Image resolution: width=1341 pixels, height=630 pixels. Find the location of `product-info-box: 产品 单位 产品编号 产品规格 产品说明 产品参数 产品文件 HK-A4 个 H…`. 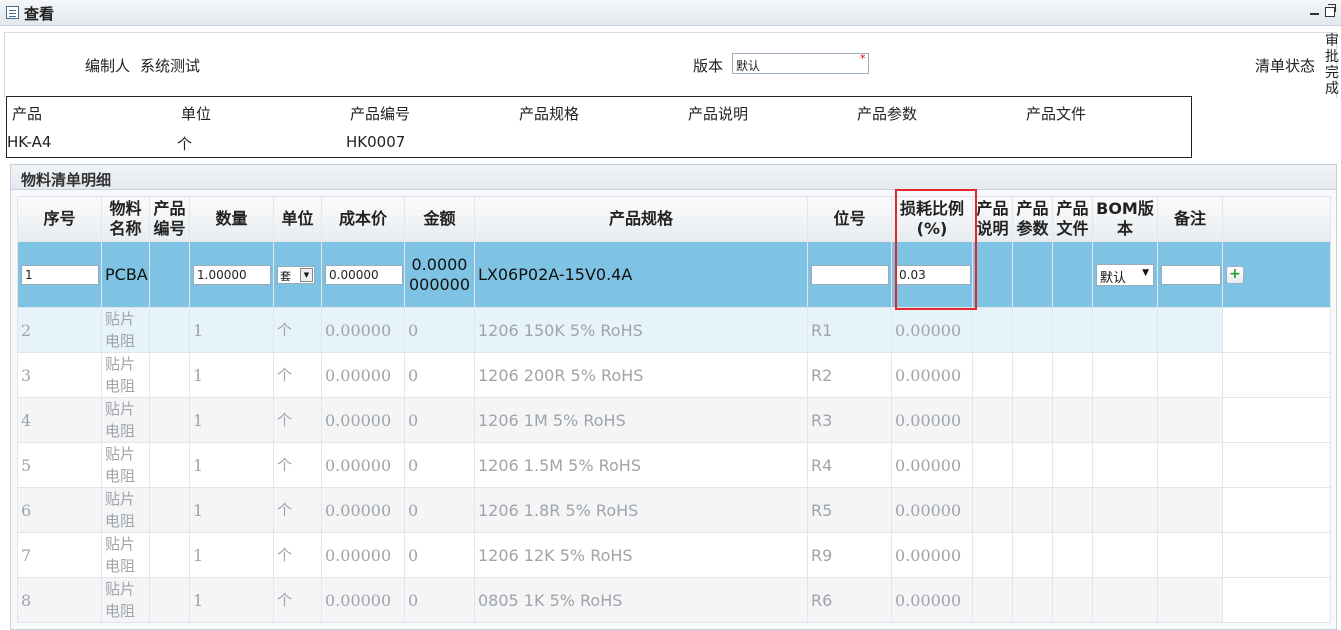

product-info-box: 产品 单位 产品编号 产品规格 产品说明 产品参数 产品文件 HK-A4 个 H… is located at coordinates (599, 127).